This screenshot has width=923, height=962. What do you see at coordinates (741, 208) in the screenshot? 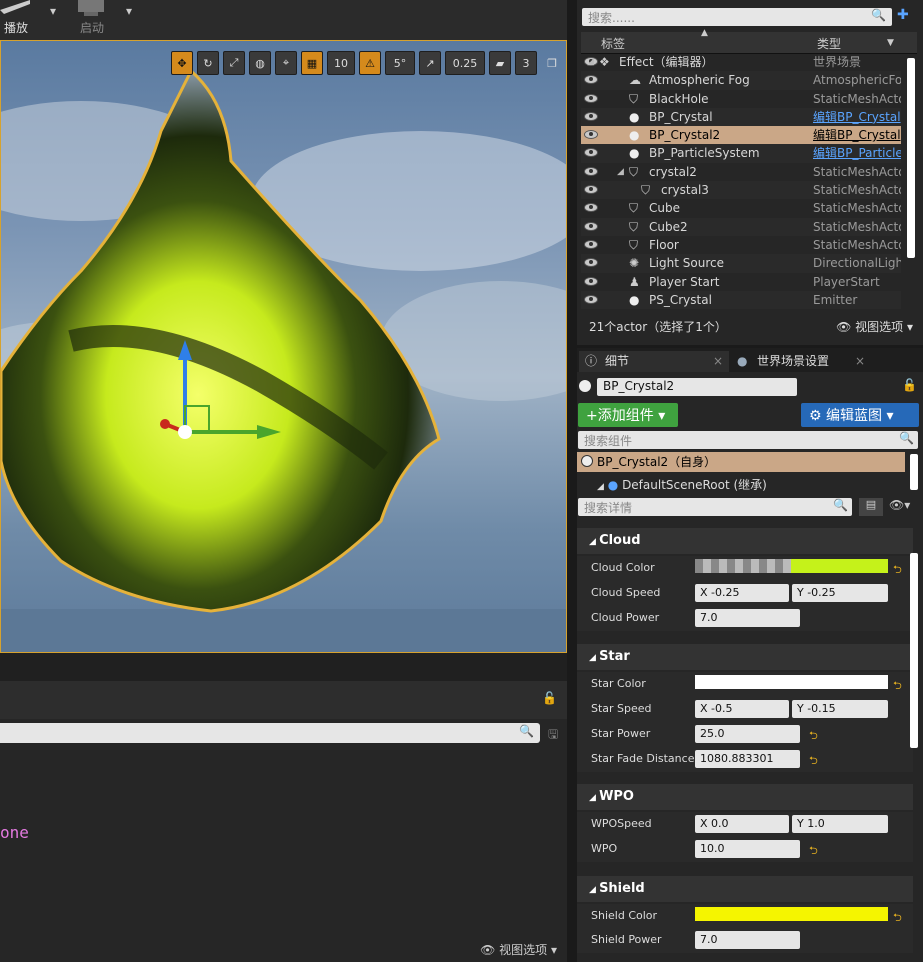
I see `outliner-row: ⛉ Cube StaticMeshActor` at bounding box center [741, 208].